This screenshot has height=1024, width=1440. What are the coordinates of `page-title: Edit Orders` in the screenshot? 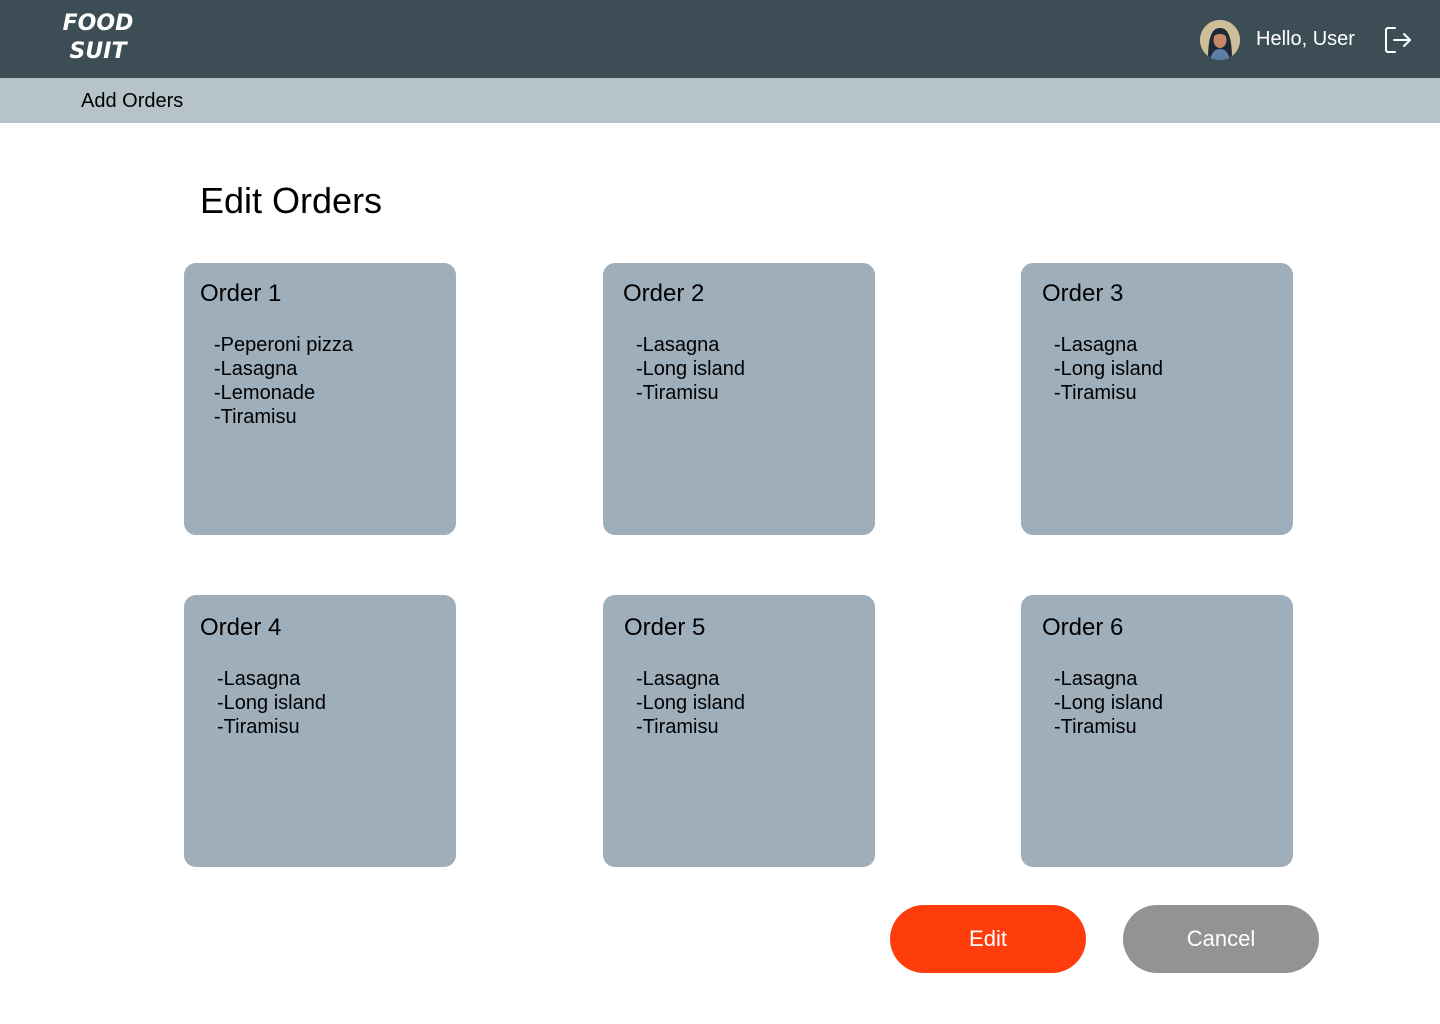 It's located at (291, 200).